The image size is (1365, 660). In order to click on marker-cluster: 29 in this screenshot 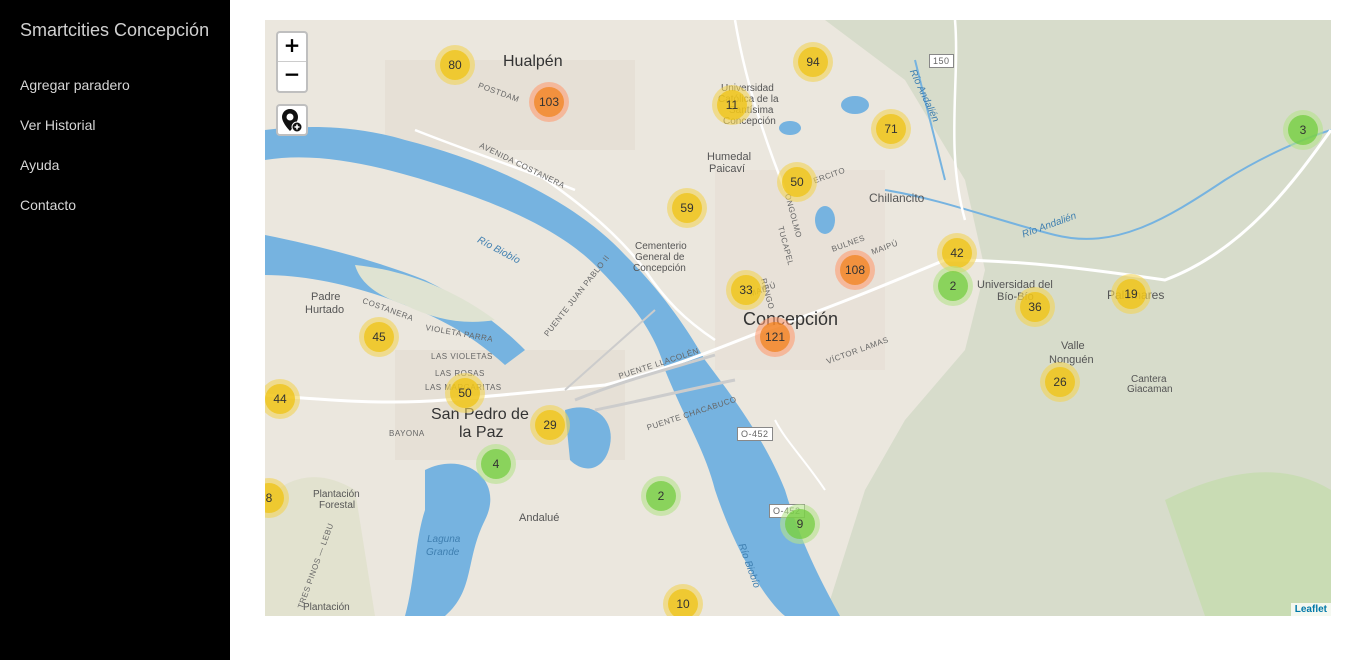, I will do `click(550, 425)`.